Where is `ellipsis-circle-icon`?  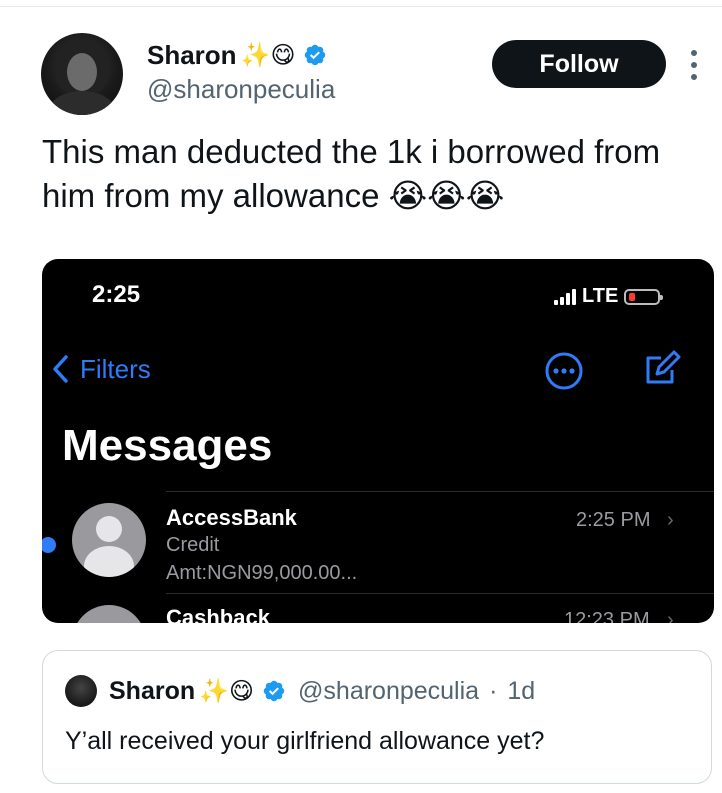 ellipsis-circle-icon is located at coordinates (564, 371).